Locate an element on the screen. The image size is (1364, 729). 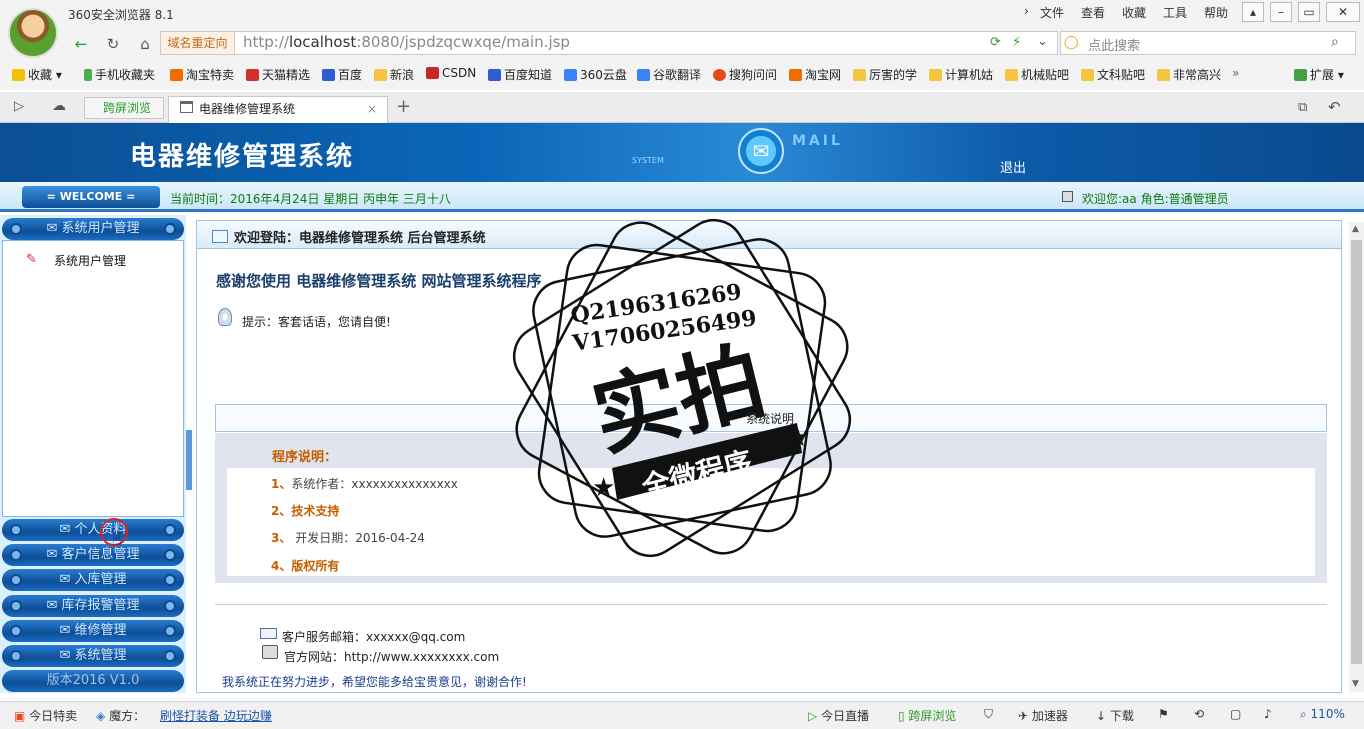
tab-list-icon: ⧉ is located at coordinates (1302, 107).